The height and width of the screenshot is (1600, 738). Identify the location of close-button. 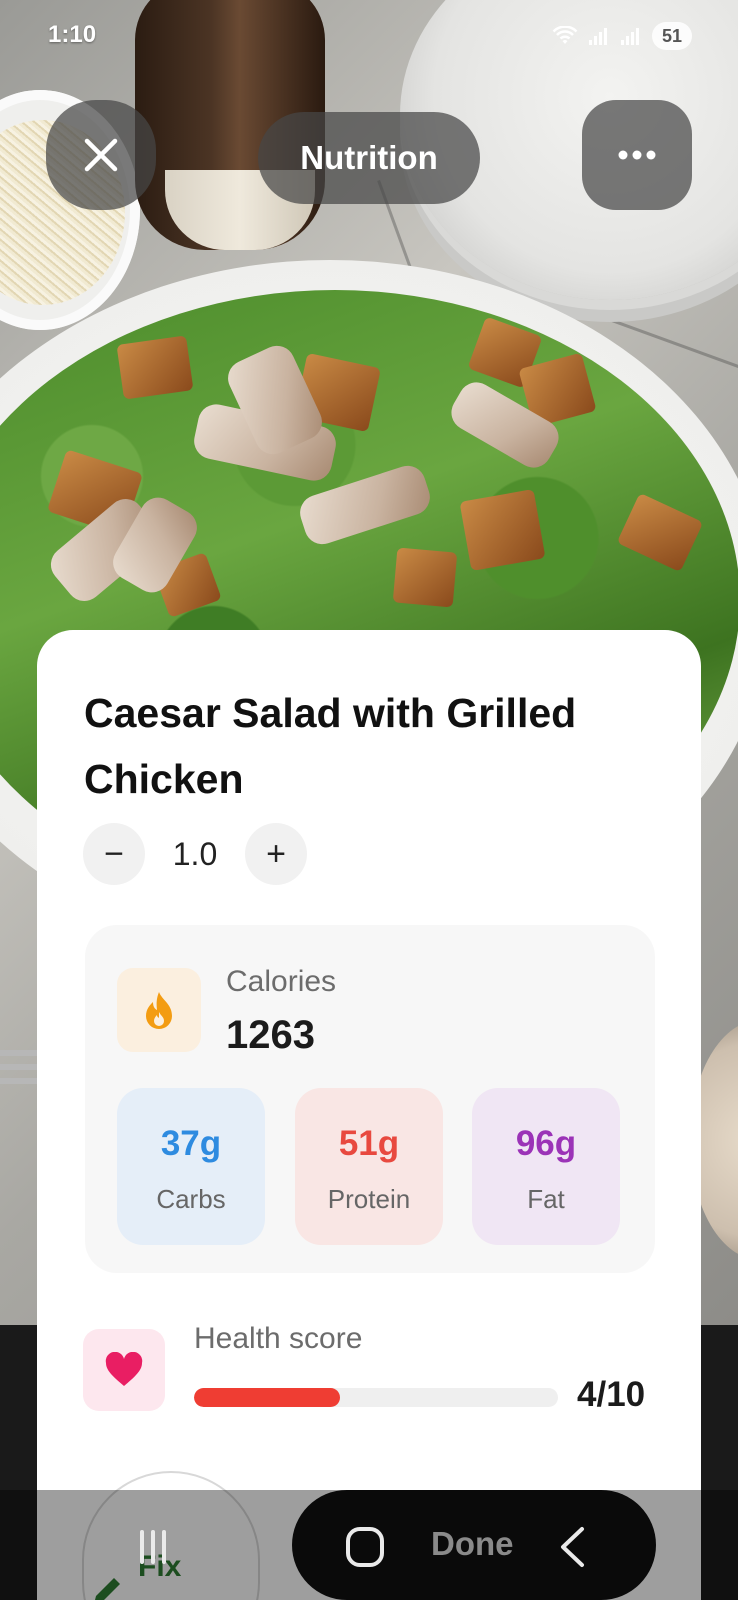
(101, 155).